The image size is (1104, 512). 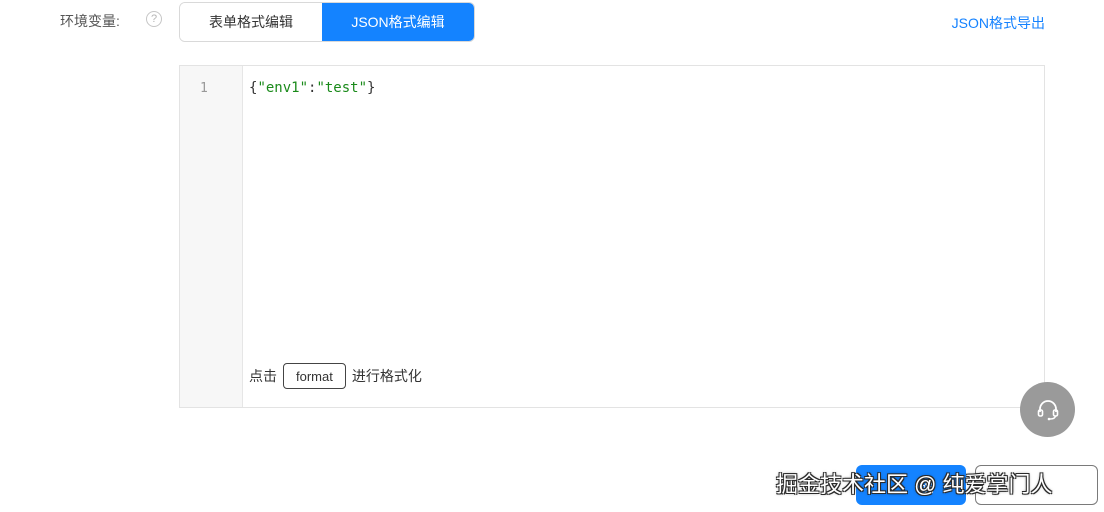 What do you see at coordinates (371, 88) in the screenshot?
I see `code-close-brace: }` at bounding box center [371, 88].